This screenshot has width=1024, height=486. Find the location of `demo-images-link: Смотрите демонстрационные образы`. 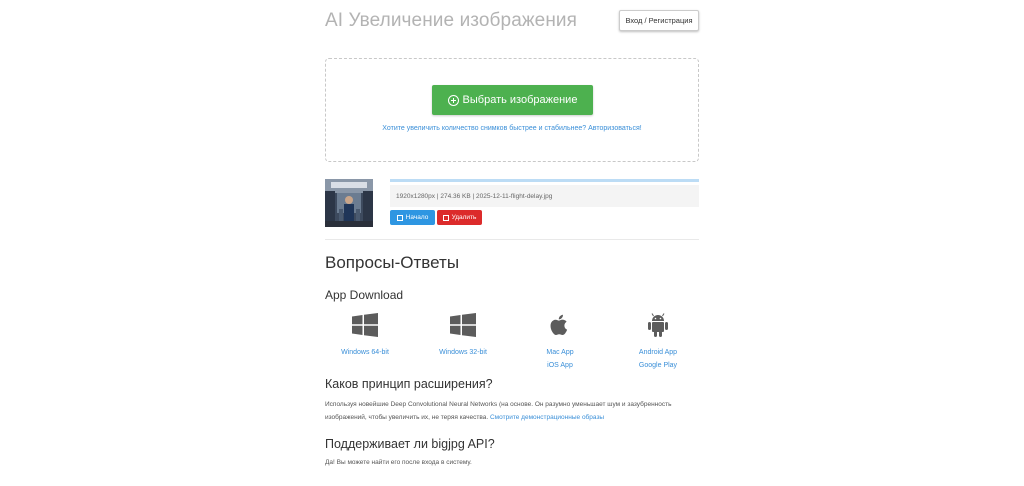

demo-images-link: Смотрите демонстрационные образы is located at coordinates (547, 417).